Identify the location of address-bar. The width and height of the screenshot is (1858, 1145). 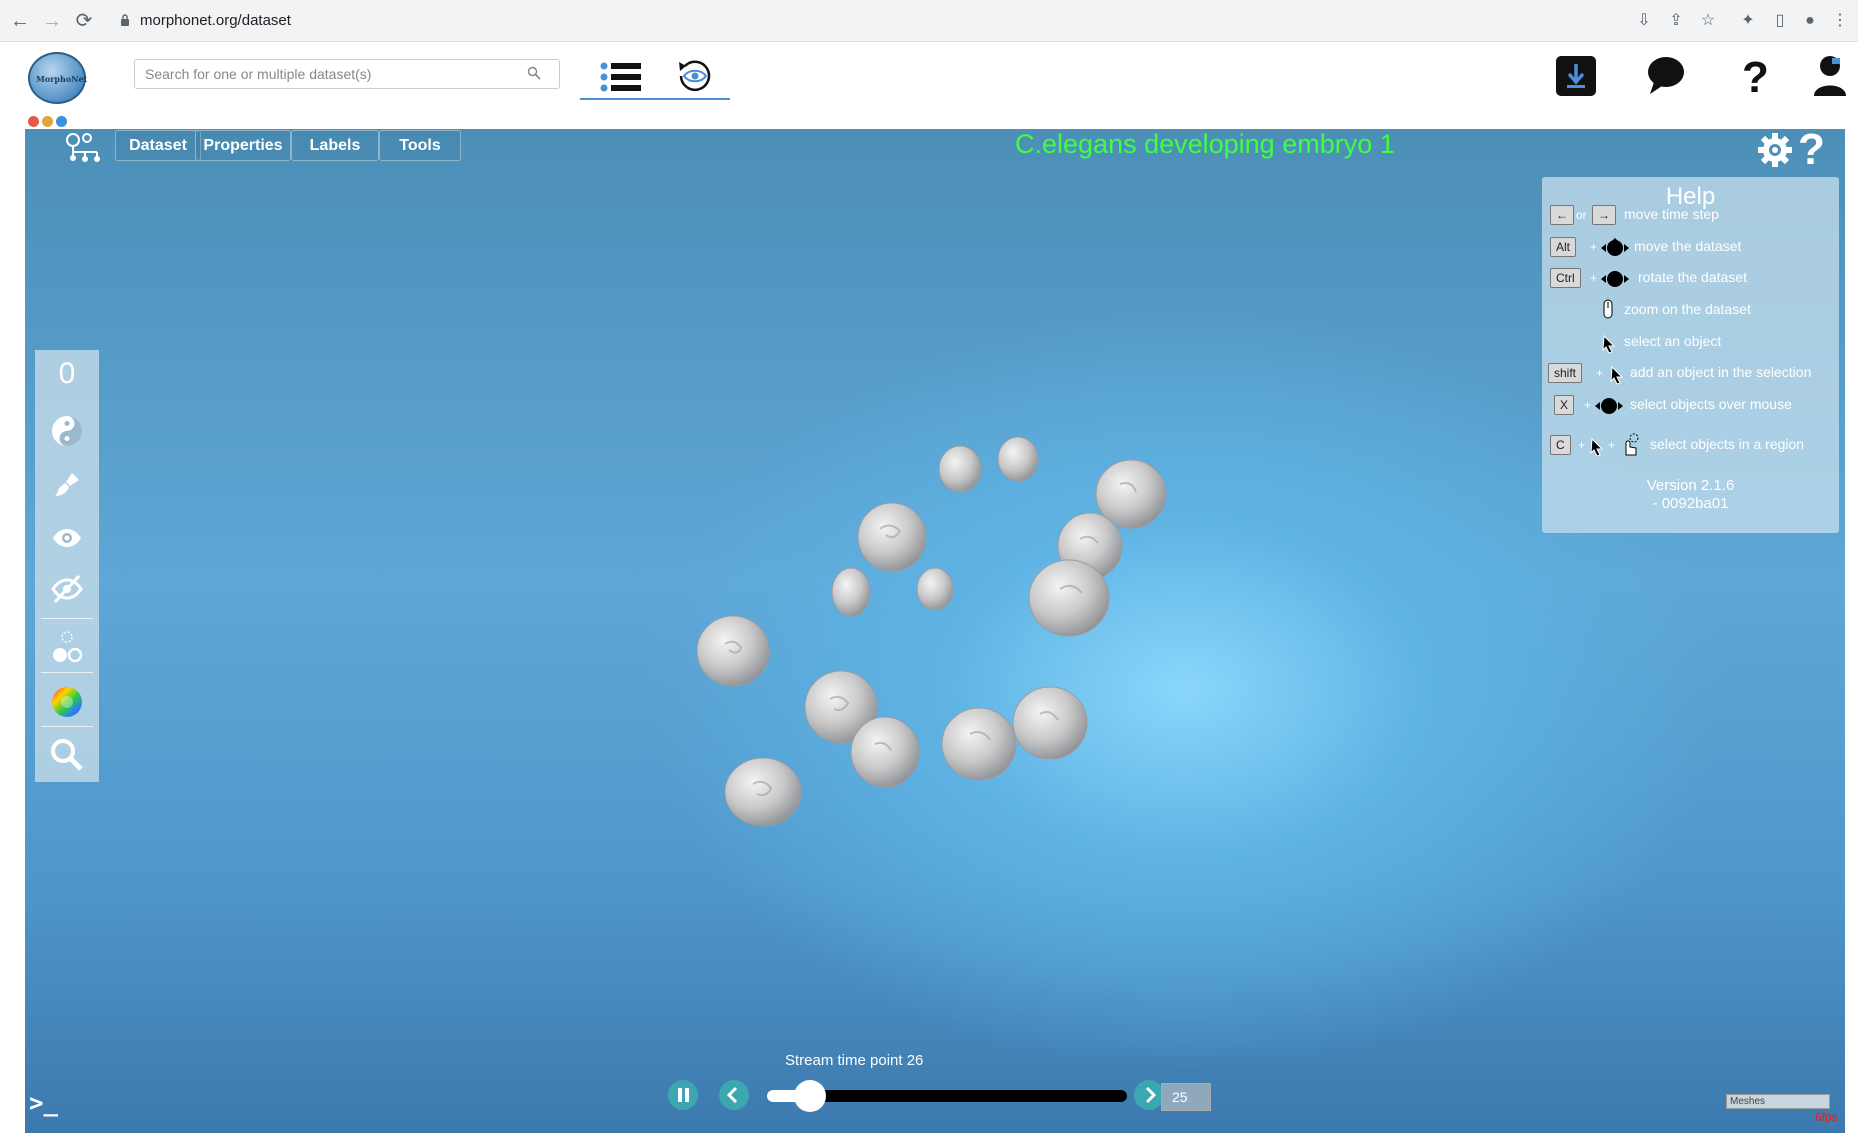
(873, 21).